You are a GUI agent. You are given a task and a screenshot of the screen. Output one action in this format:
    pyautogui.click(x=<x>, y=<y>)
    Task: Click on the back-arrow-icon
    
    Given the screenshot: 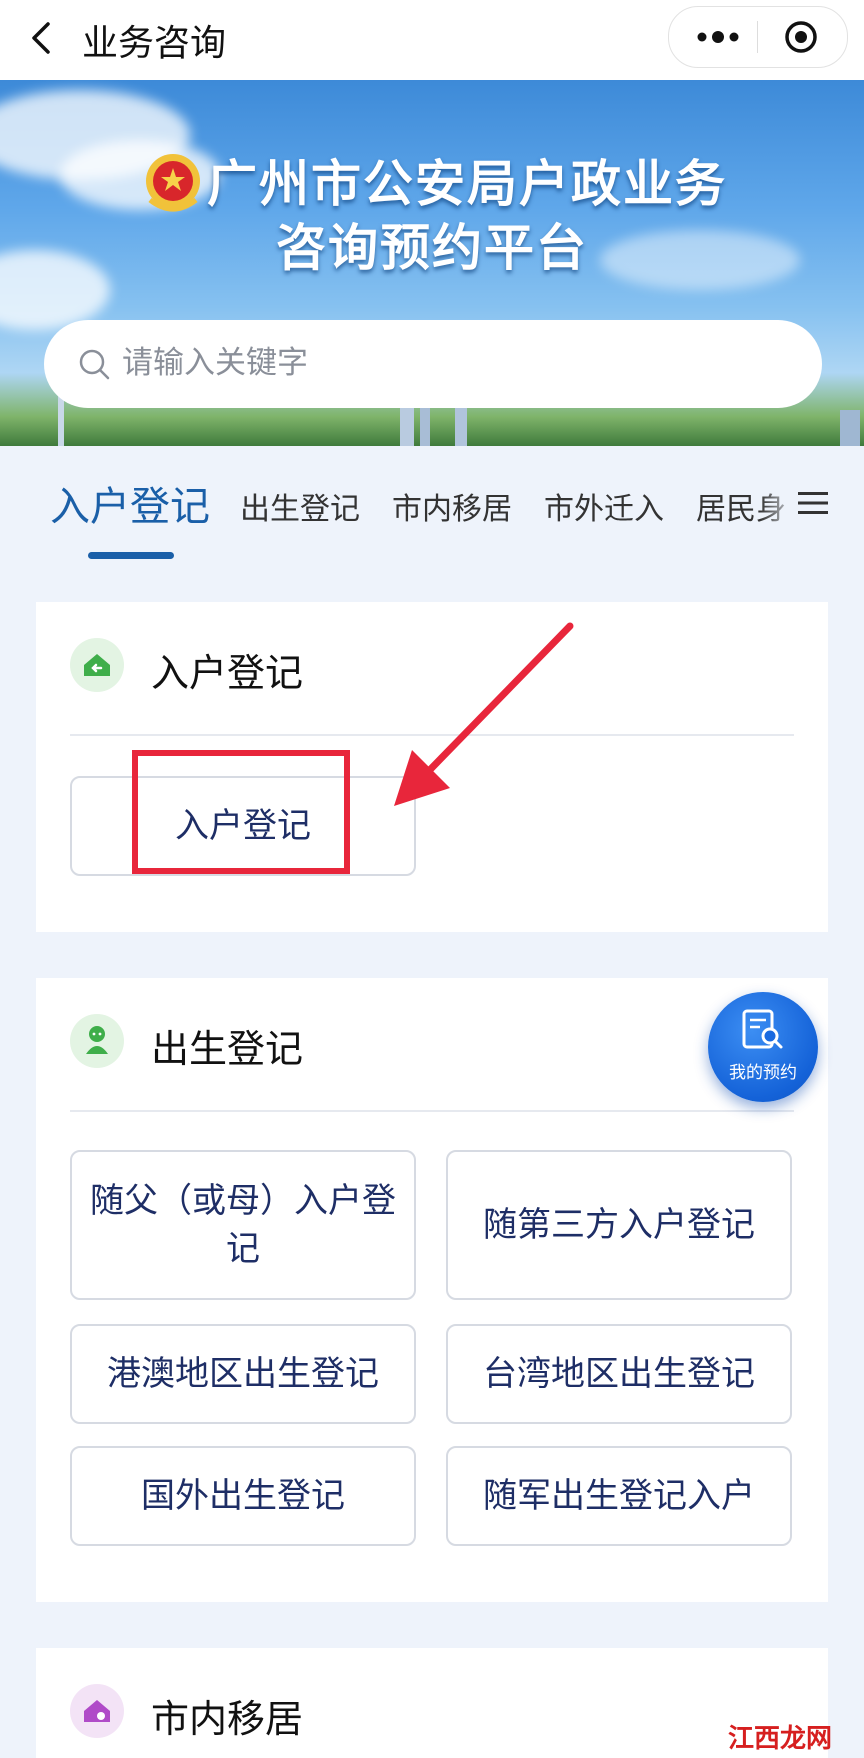 What is the action you would take?
    pyautogui.click(x=42, y=38)
    